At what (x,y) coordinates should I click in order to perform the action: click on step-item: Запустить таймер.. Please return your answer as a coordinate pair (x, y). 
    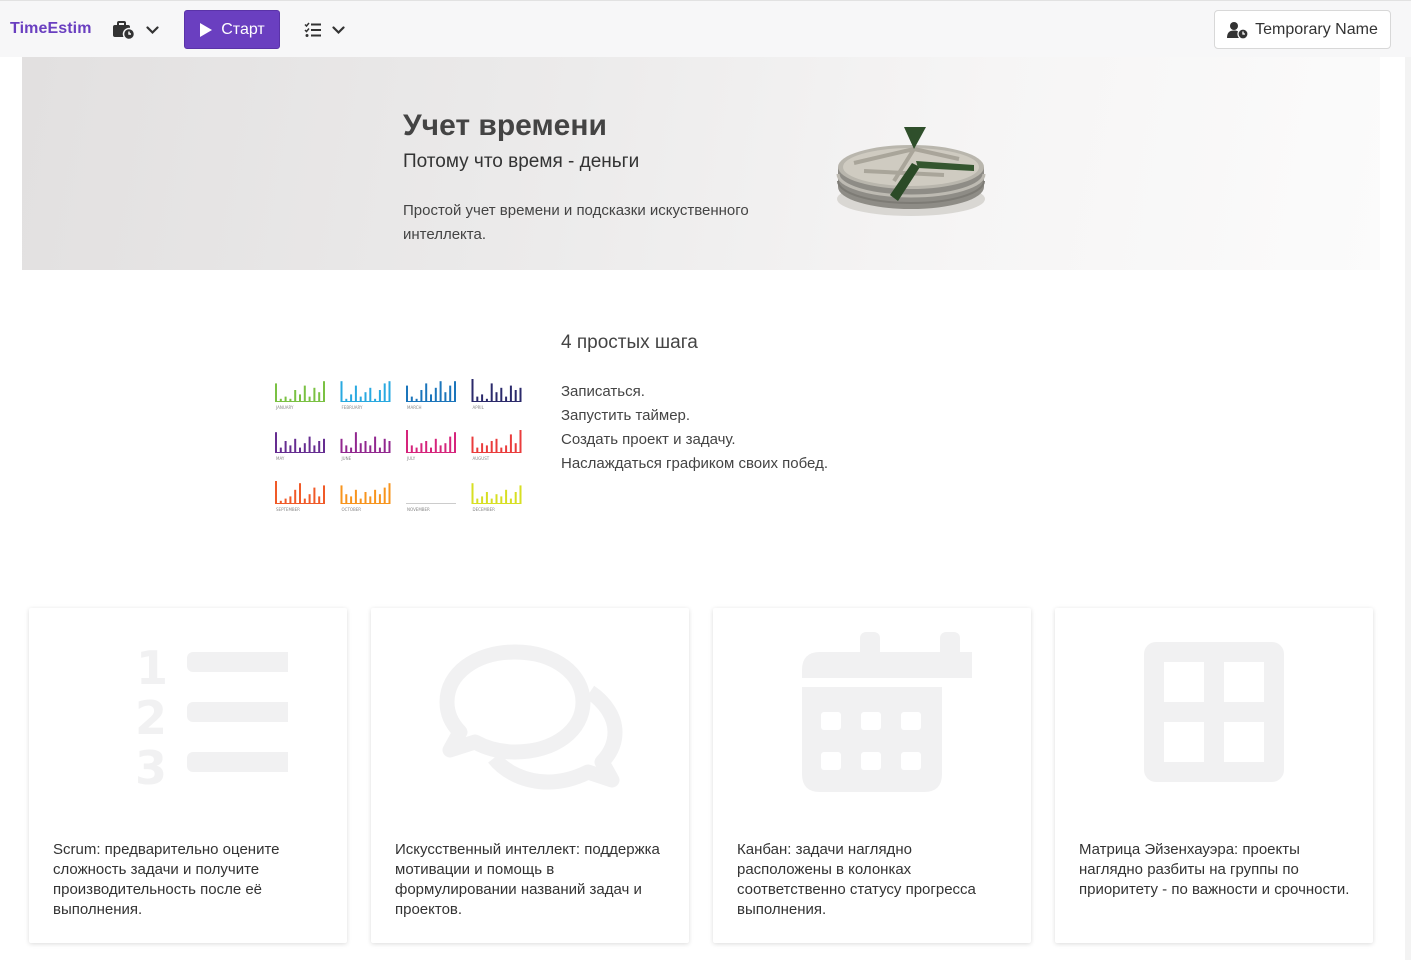
    Looking at the image, I should click on (626, 415).